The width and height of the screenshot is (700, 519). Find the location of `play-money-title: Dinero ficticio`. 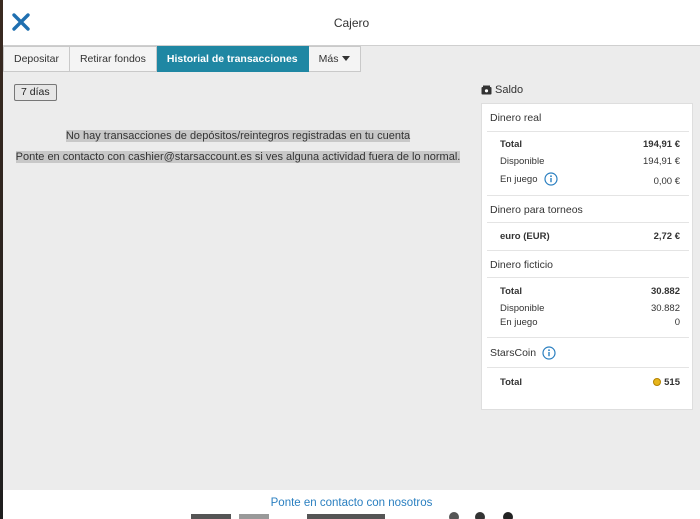

play-money-title: Dinero ficticio is located at coordinates (522, 265).